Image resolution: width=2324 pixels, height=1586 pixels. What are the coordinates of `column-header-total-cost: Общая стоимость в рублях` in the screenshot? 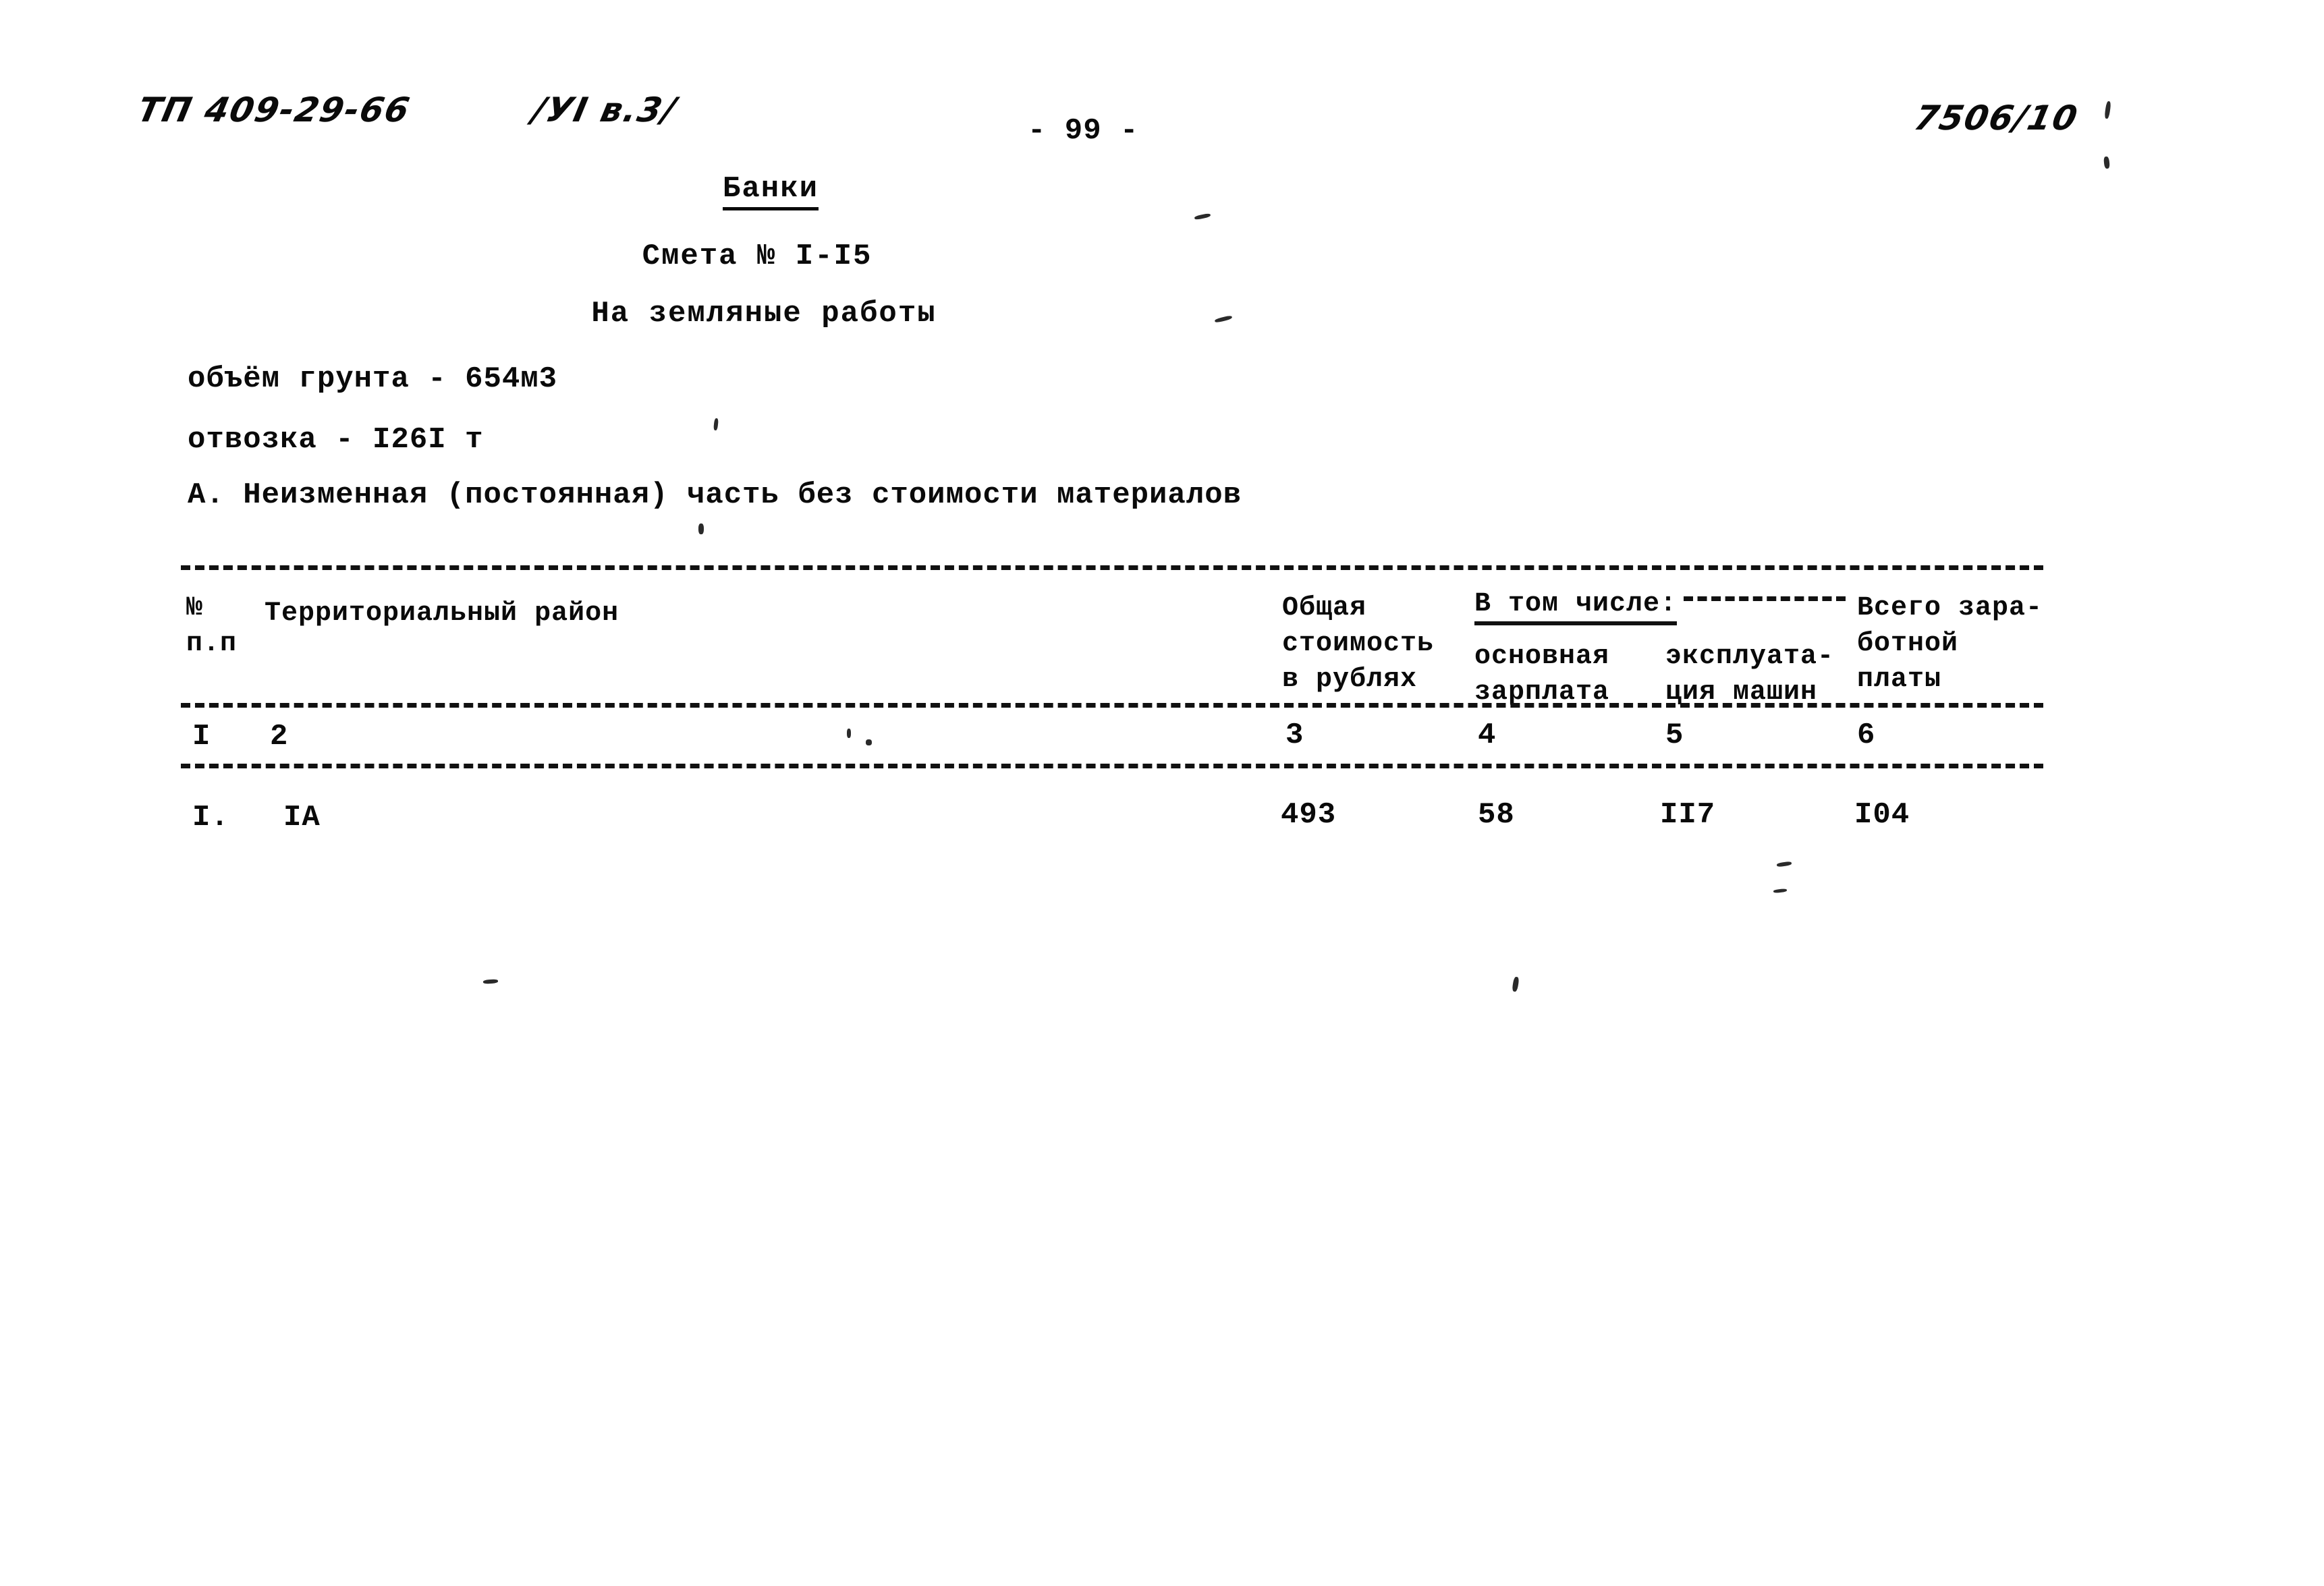 It's located at (1358, 644).